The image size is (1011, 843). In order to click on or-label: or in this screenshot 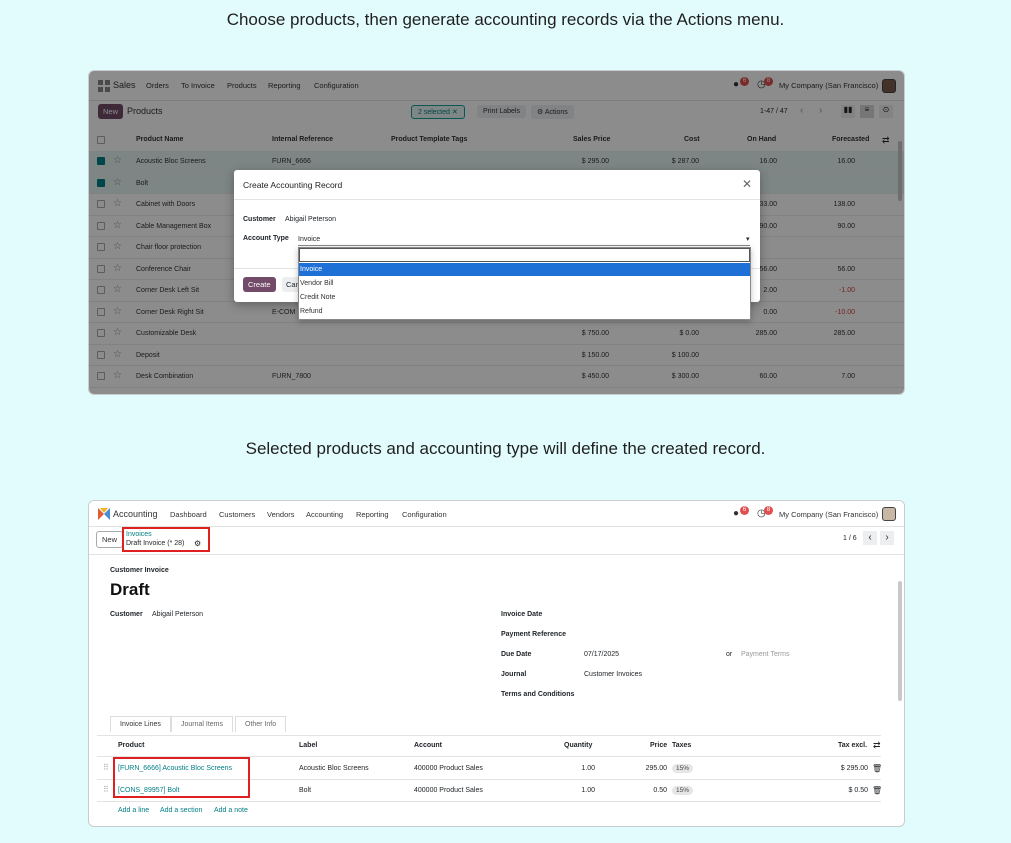, I will do `click(729, 654)`.